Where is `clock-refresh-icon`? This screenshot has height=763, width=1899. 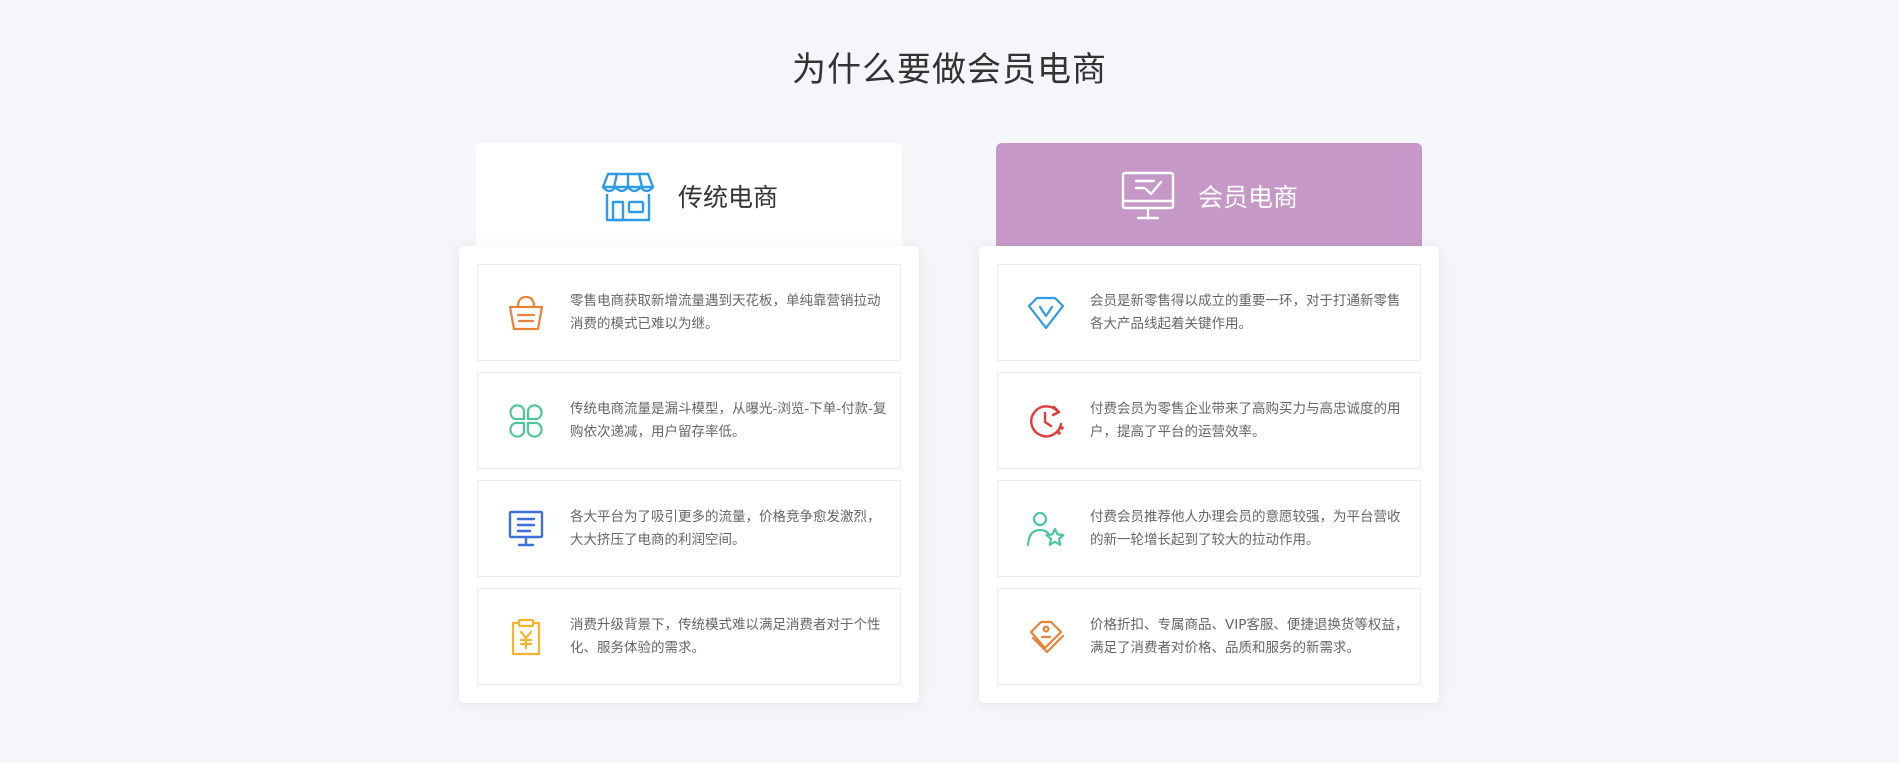 clock-refresh-icon is located at coordinates (1046, 421).